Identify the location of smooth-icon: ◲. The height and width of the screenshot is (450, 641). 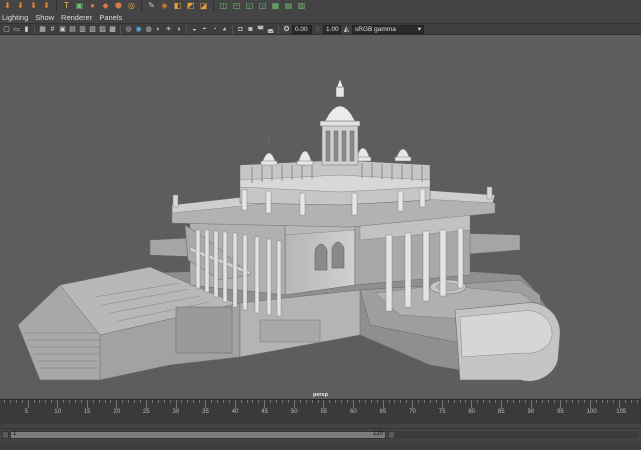
(262, 6).